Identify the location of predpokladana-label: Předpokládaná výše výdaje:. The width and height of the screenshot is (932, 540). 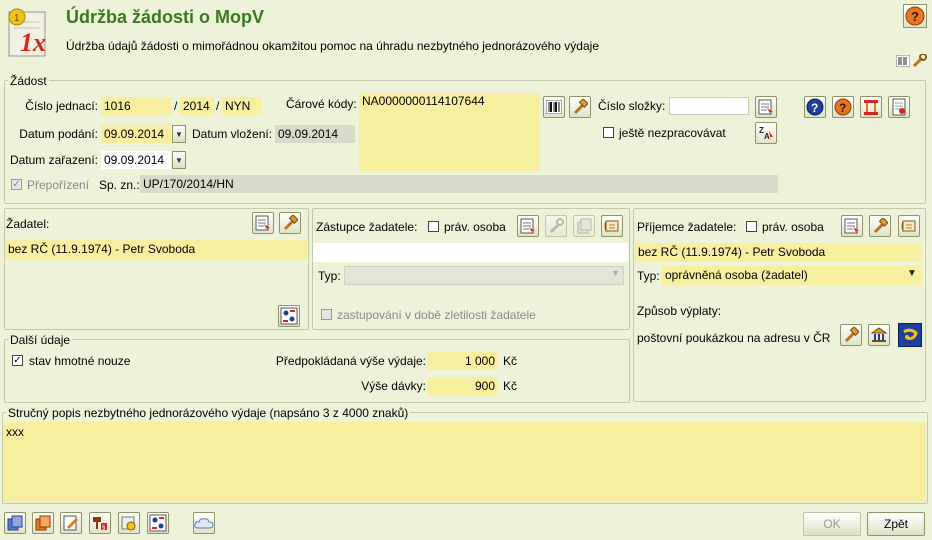
(350, 361).